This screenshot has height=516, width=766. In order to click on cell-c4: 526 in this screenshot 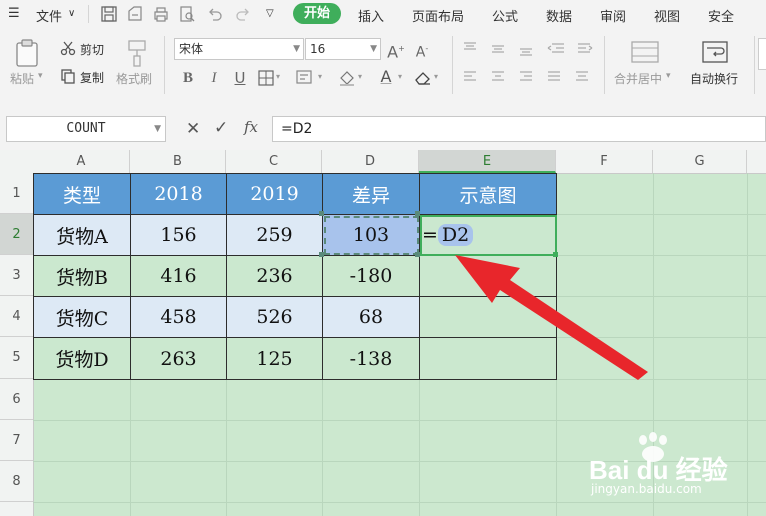, I will do `click(274, 317)`.